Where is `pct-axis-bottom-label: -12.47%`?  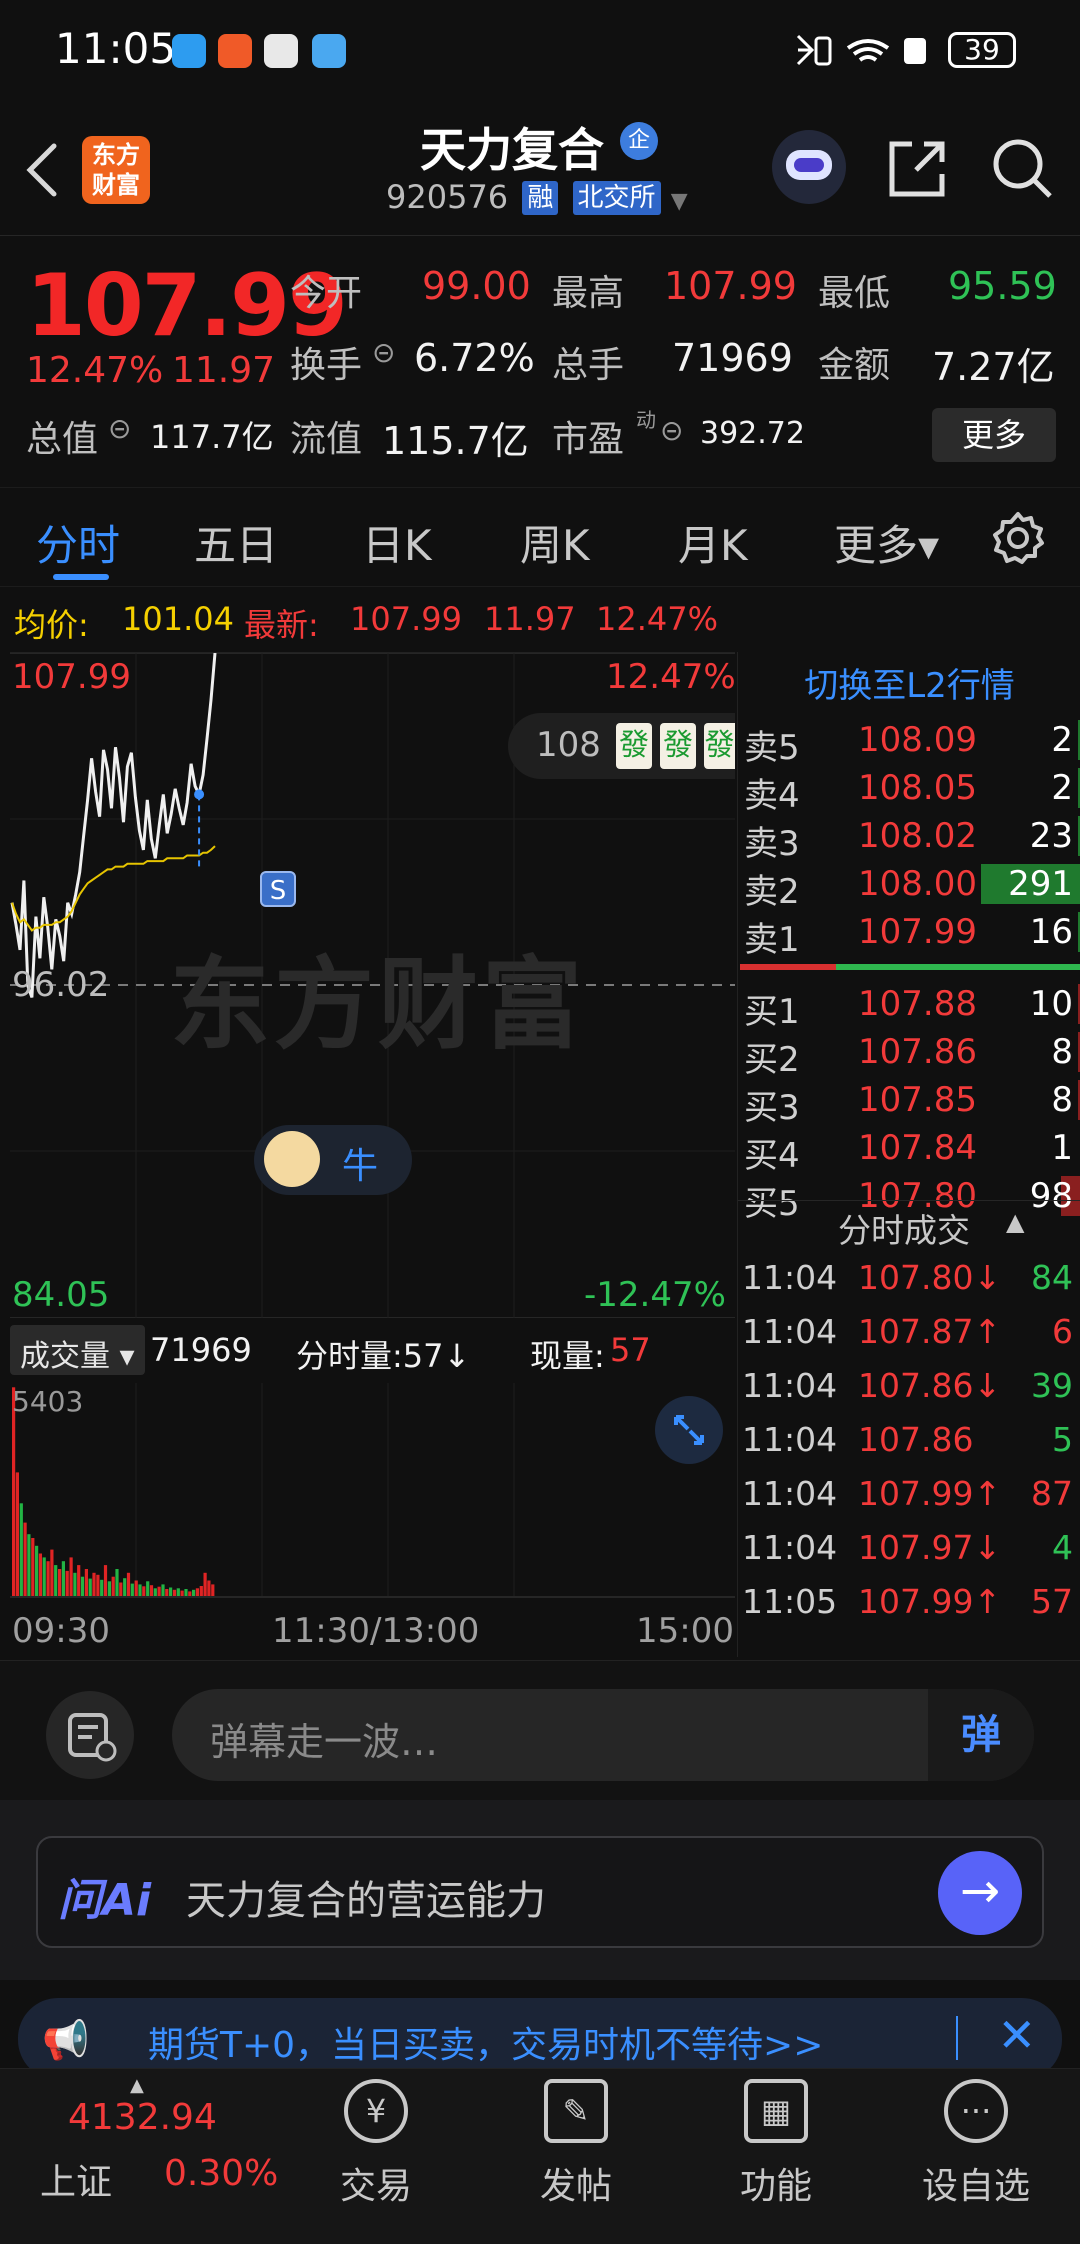 pct-axis-bottom-label: -12.47% is located at coordinates (655, 1295).